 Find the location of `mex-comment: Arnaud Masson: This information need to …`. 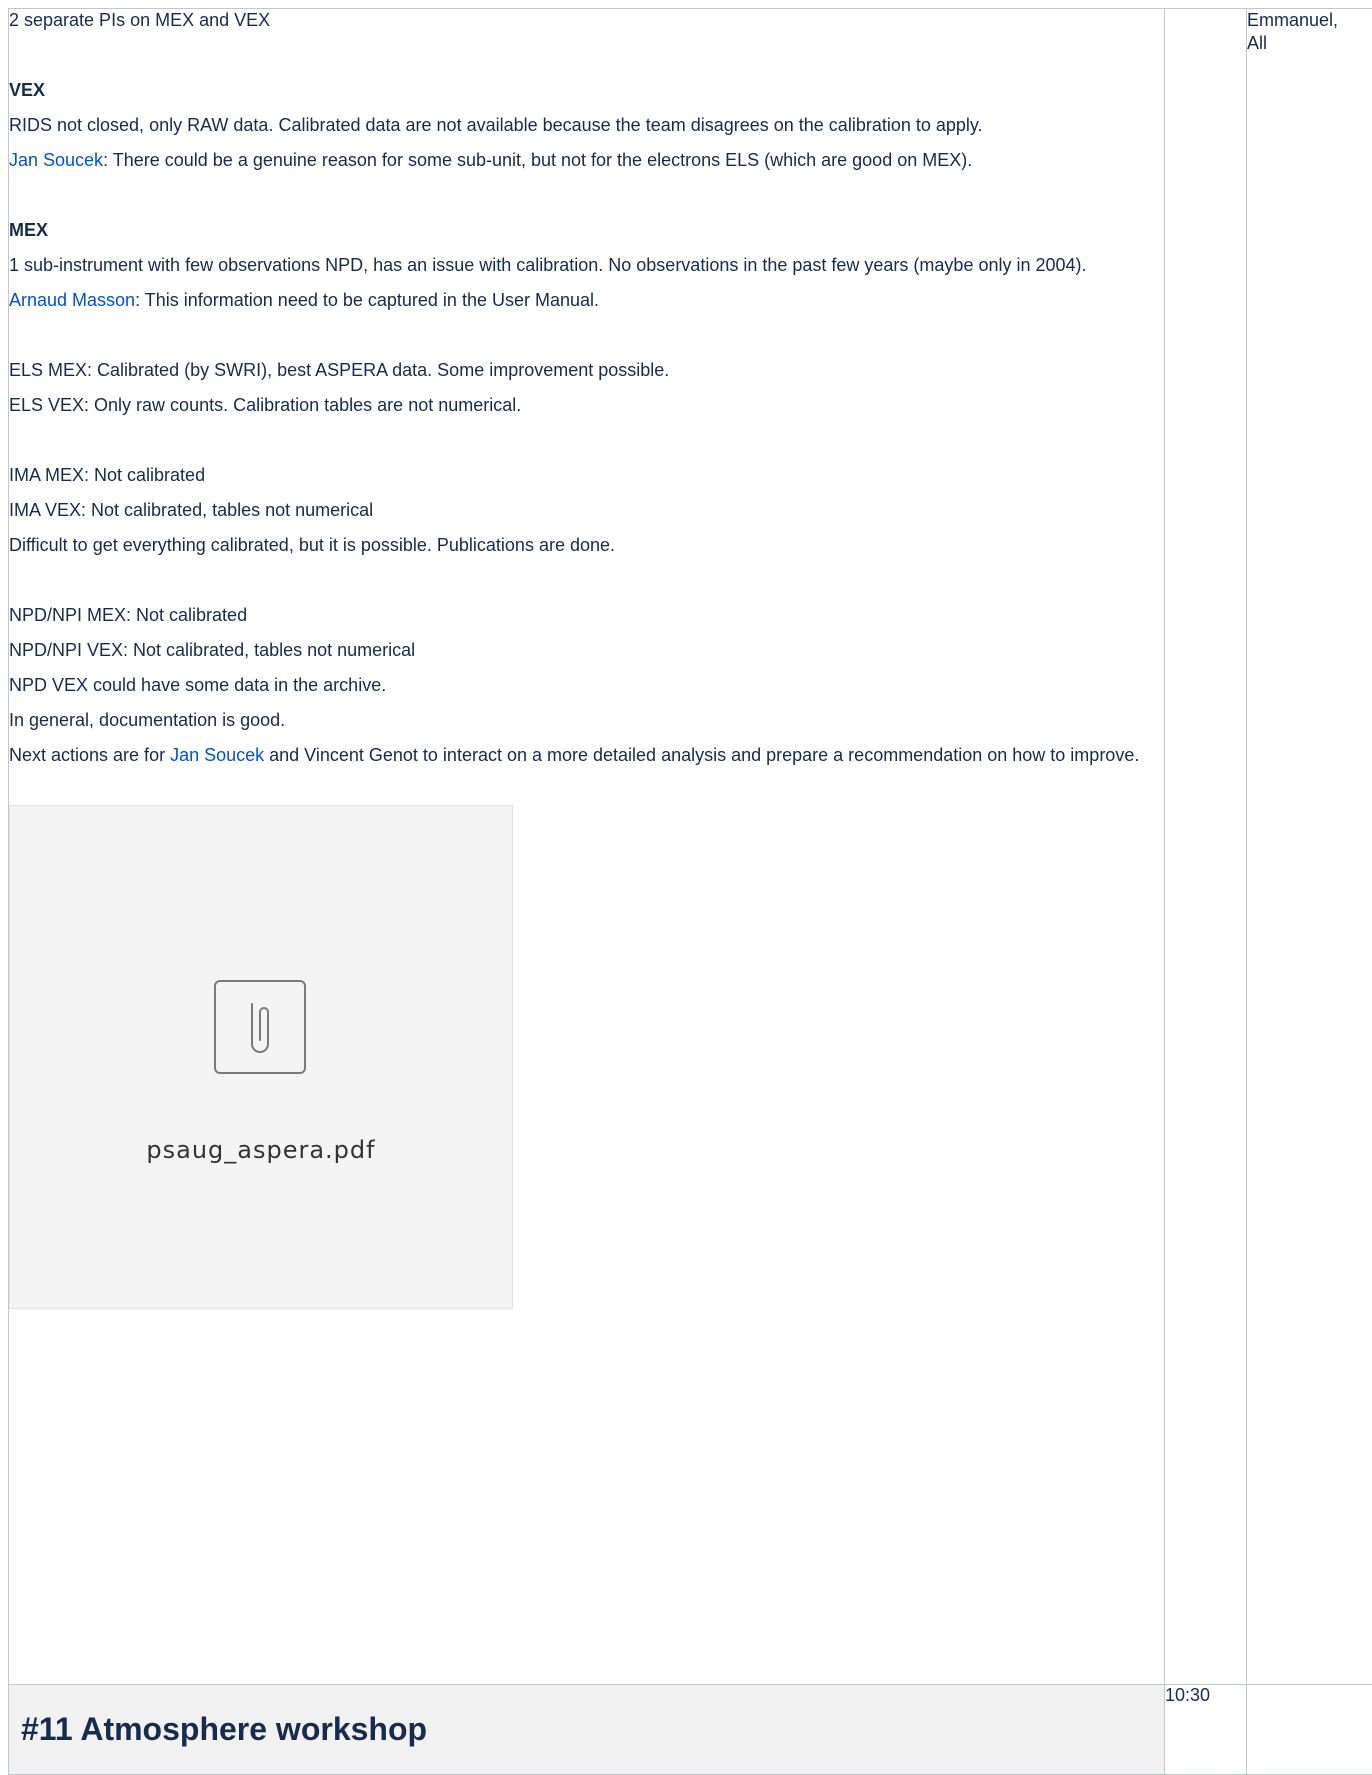

mex-comment: Arnaud Masson: This information need to … is located at coordinates (586, 300).